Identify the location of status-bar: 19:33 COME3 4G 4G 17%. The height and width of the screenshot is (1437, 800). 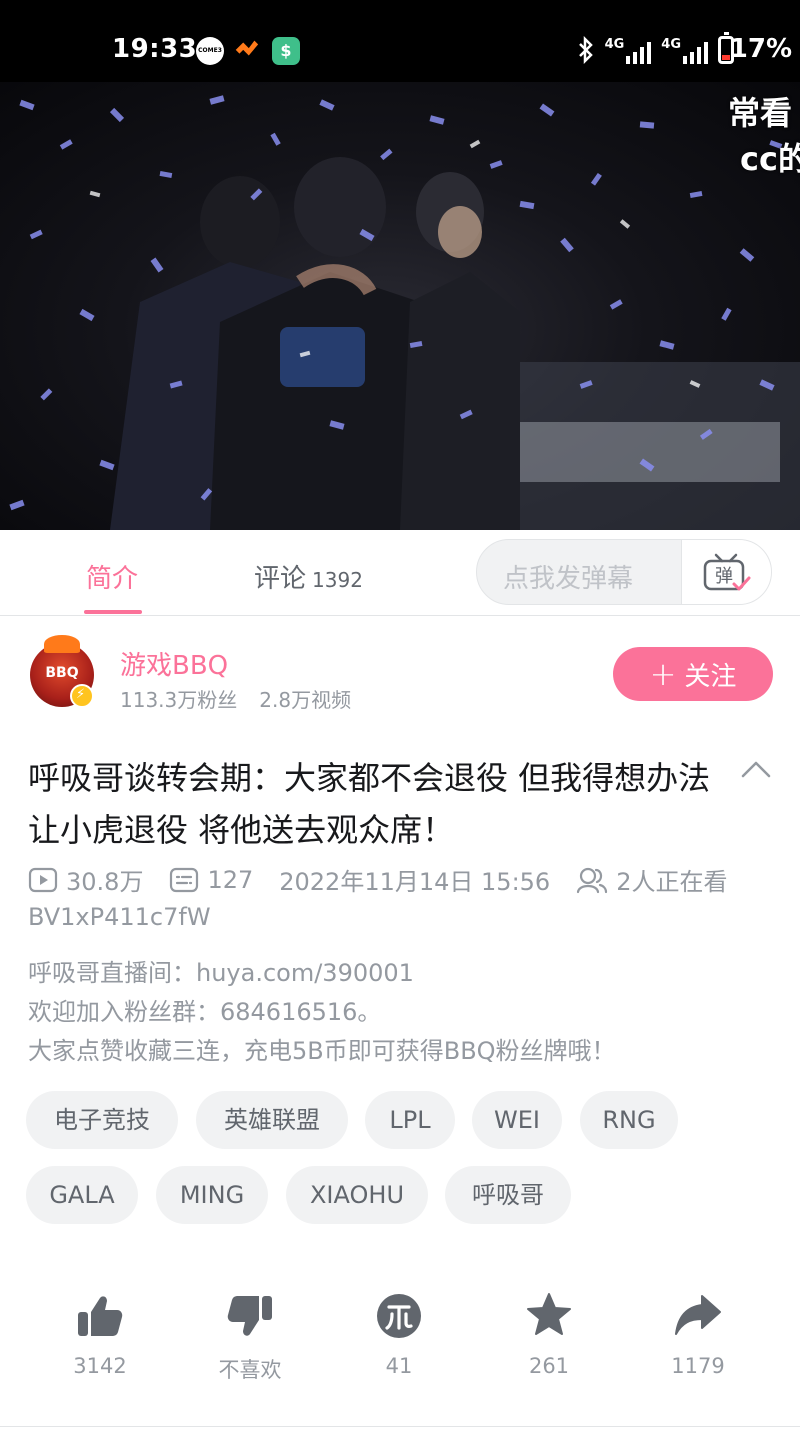
(400, 41).